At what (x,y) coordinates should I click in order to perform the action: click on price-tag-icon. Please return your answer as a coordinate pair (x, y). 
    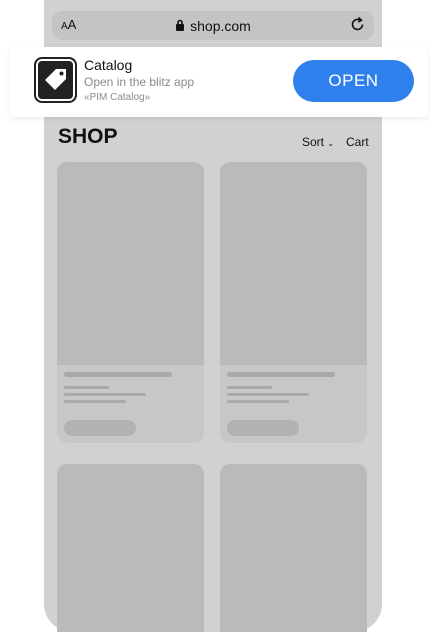
    Looking at the image, I should click on (55, 79).